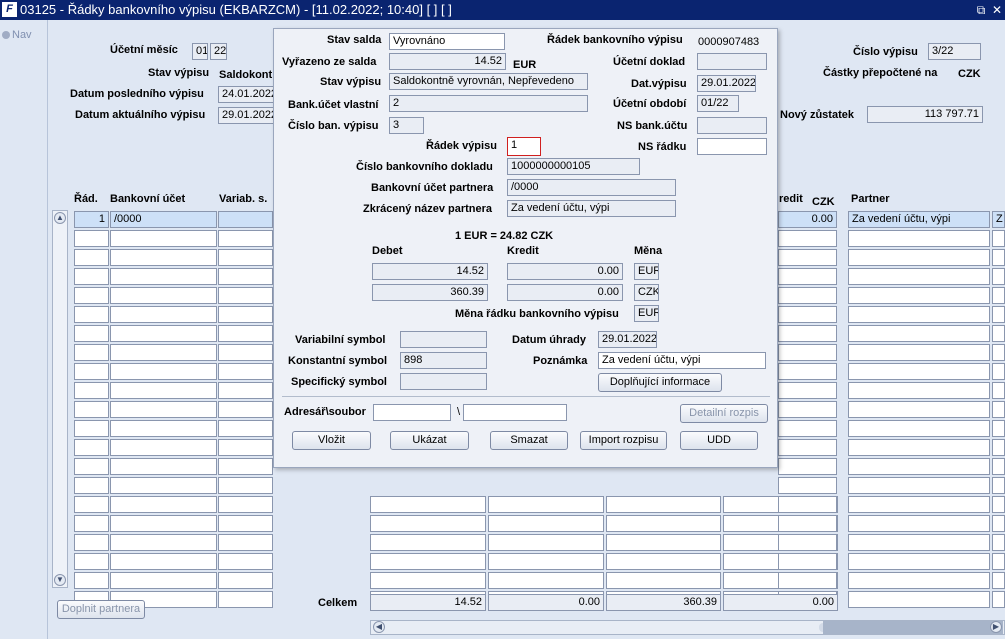 The width and height of the screenshot is (1005, 639). I want to click on cislo-ban-field: 3, so click(406, 125).